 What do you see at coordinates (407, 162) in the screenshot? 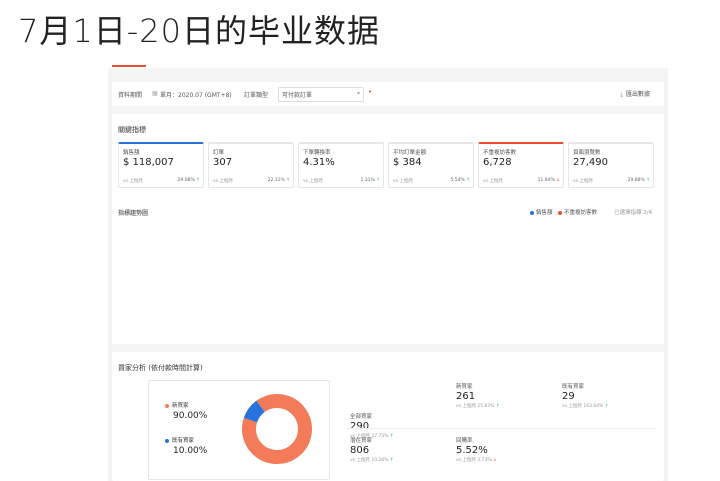
I see `metric-value: $ 384` at bounding box center [407, 162].